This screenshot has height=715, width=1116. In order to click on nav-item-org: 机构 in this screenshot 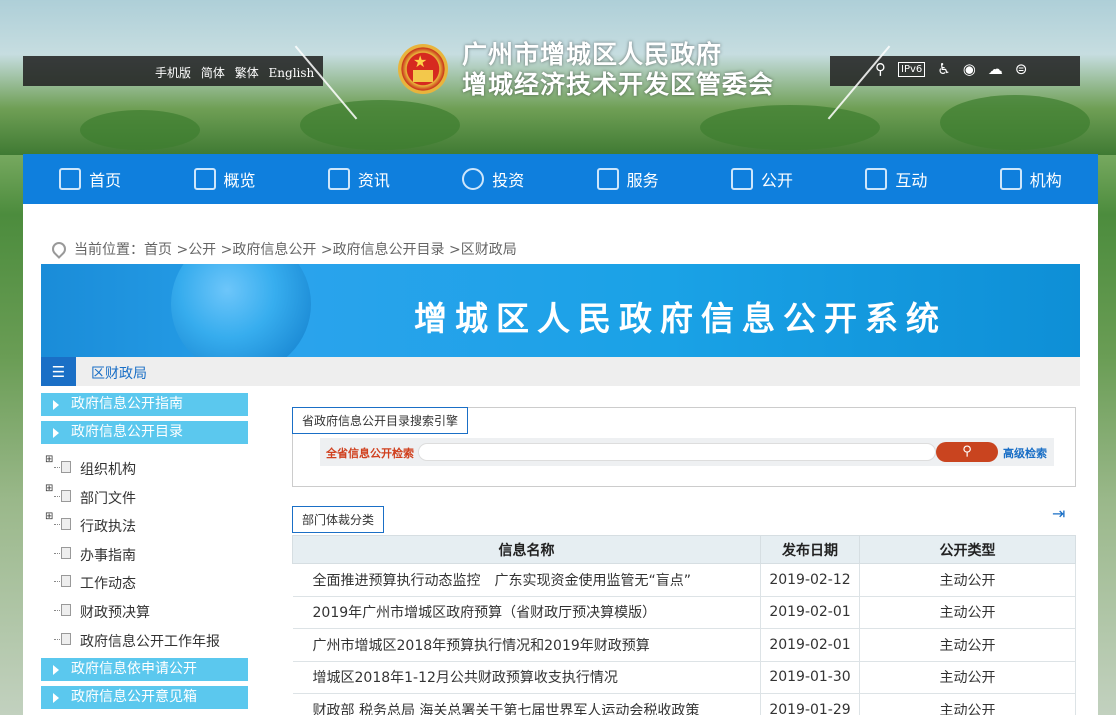, I will do `click(1031, 179)`.